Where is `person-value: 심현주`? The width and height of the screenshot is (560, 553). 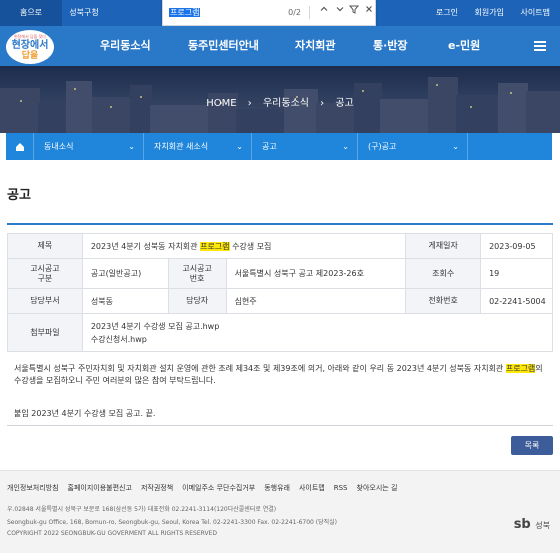
person-value: 심현주 is located at coordinates (316, 301).